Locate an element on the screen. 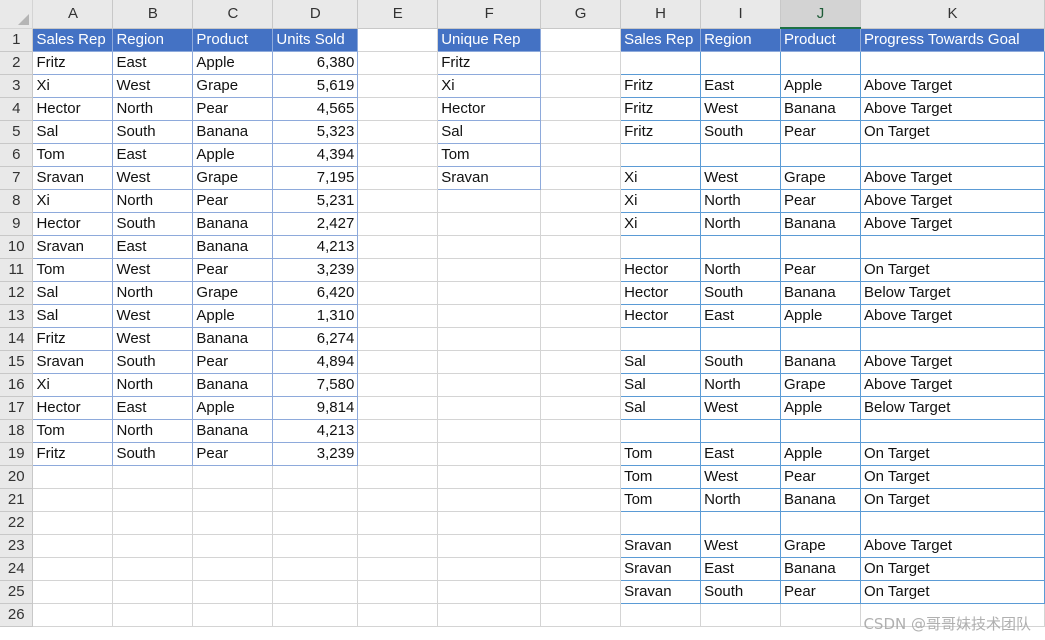 The height and width of the screenshot is (640, 1045). row-header: 1 is located at coordinates (17, 40).